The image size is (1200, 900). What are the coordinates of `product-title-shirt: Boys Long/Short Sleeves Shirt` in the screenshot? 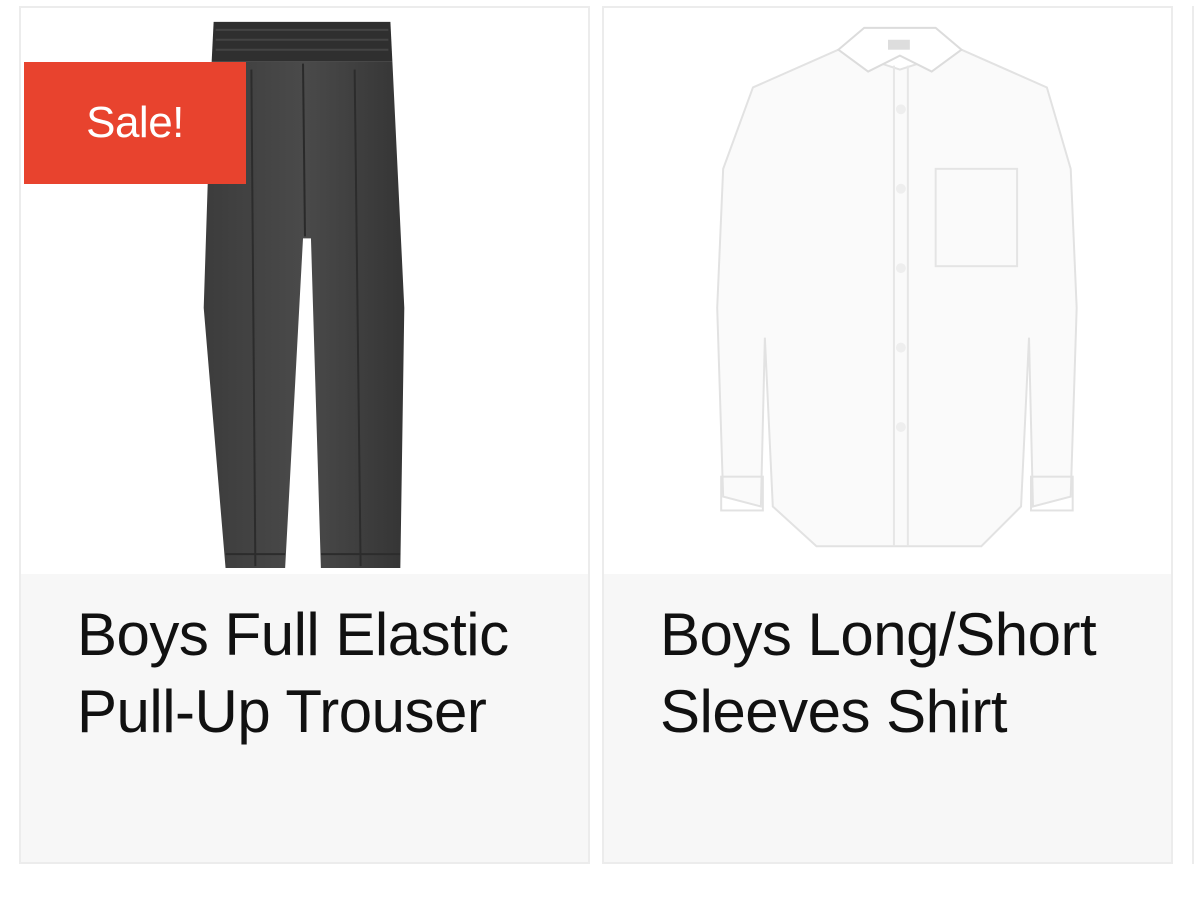 It's located at (895, 673).